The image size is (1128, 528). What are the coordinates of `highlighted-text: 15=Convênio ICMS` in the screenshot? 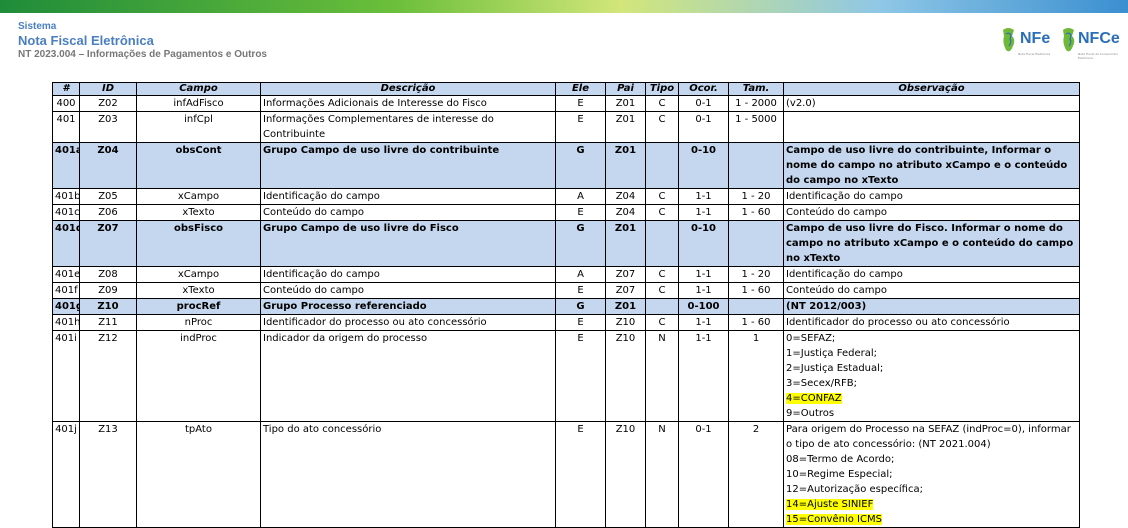 It's located at (834, 519).